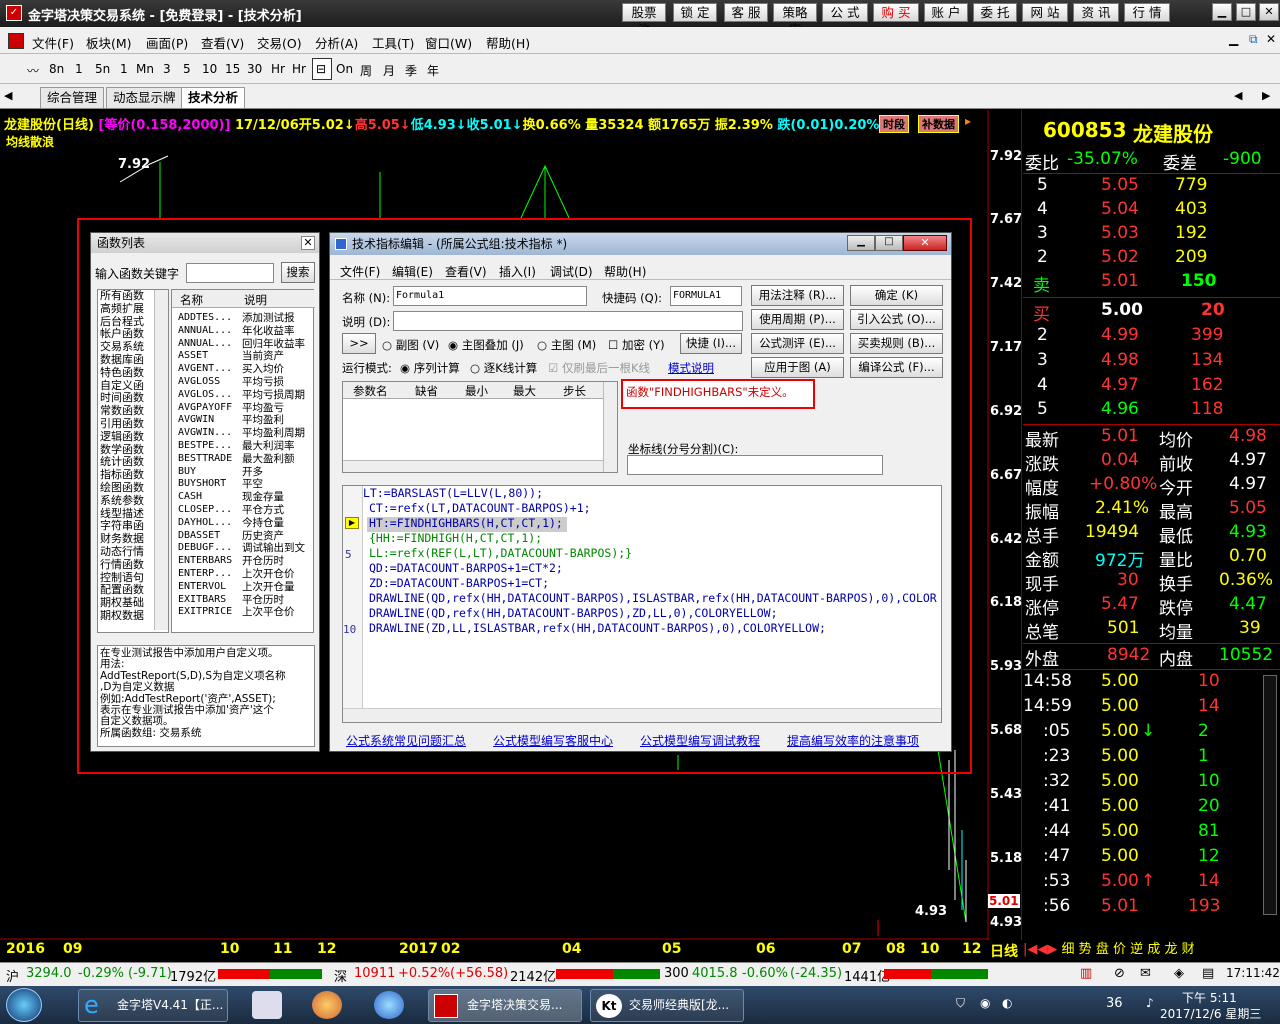 Image resolution: width=1280 pixels, height=1024 pixels. I want to click on strategy-lib-button: 策略库, so click(795, 20).